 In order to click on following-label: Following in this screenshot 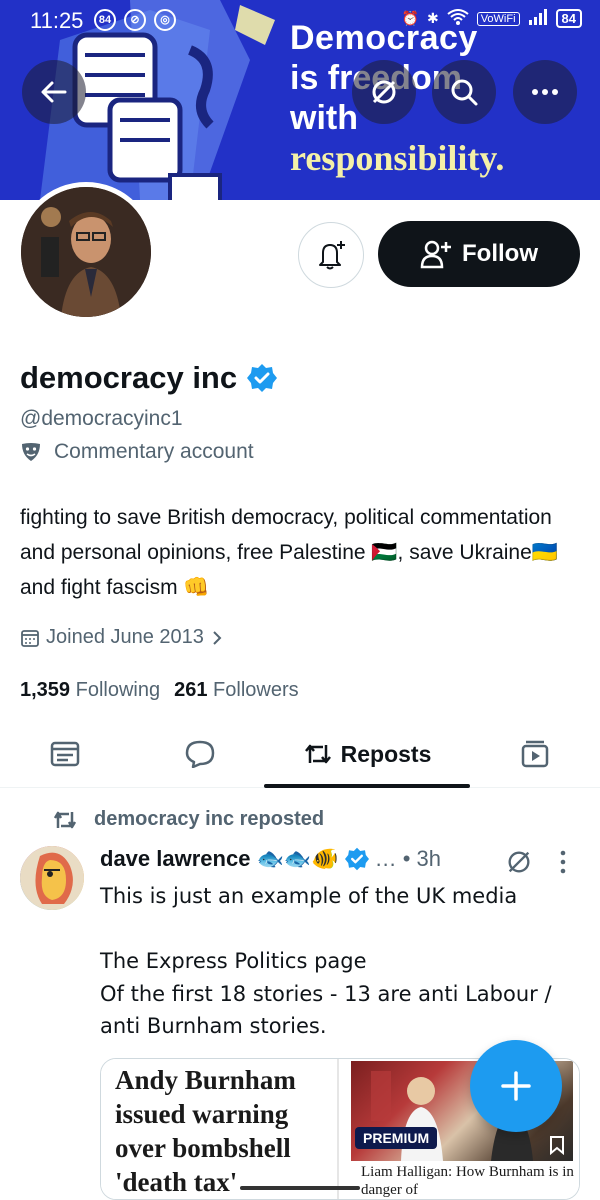, I will do `click(118, 690)`.